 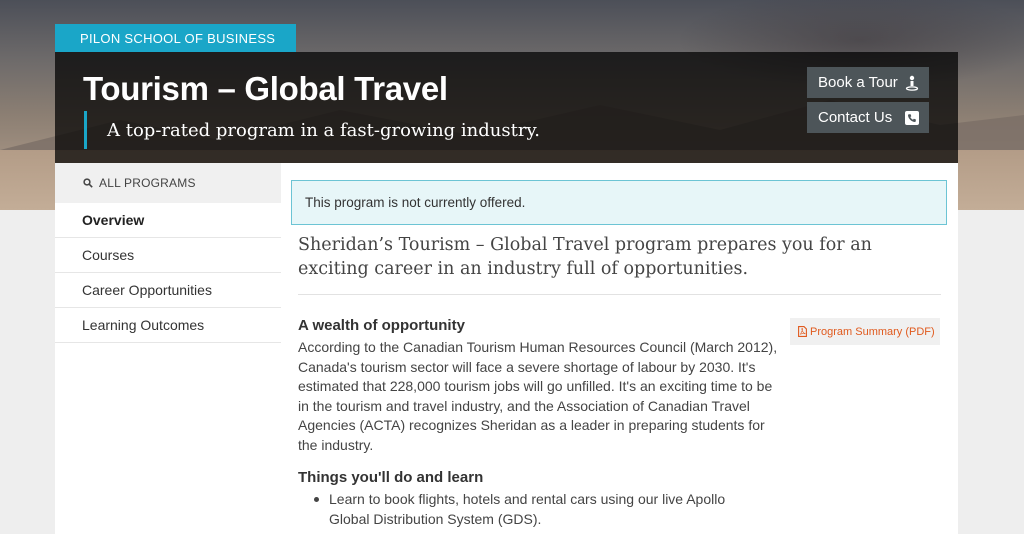 What do you see at coordinates (619, 202) in the screenshot?
I see `not-offered-notice: This program is not currently offered.` at bounding box center [619, 202].